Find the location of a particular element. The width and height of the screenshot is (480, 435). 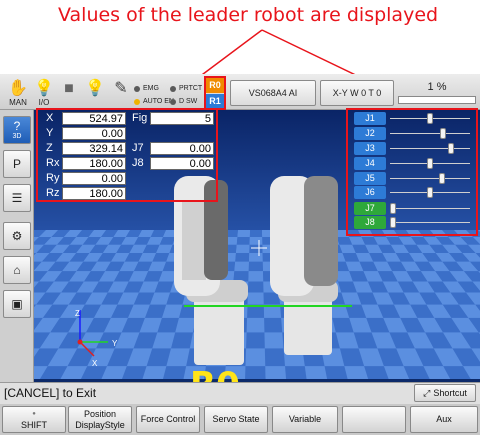

box-icon: ▣ is located at coordinates (17, 303).